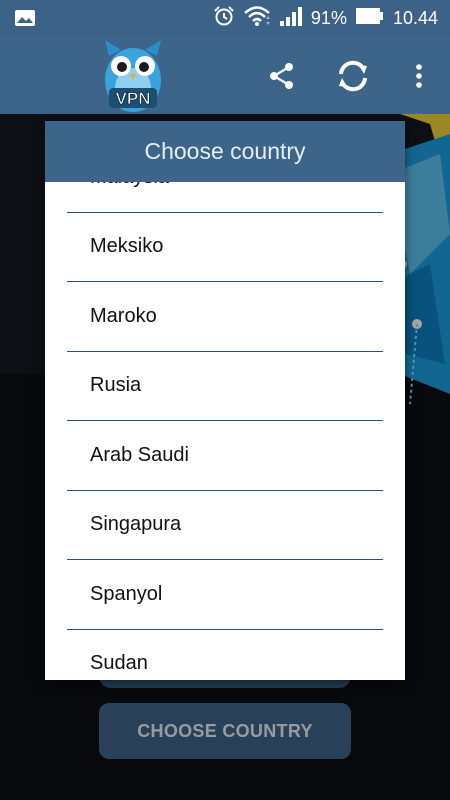 This screenshot has width=450, height=800. I want to click on country-item-sudan: Sudan, so click(225, 655).